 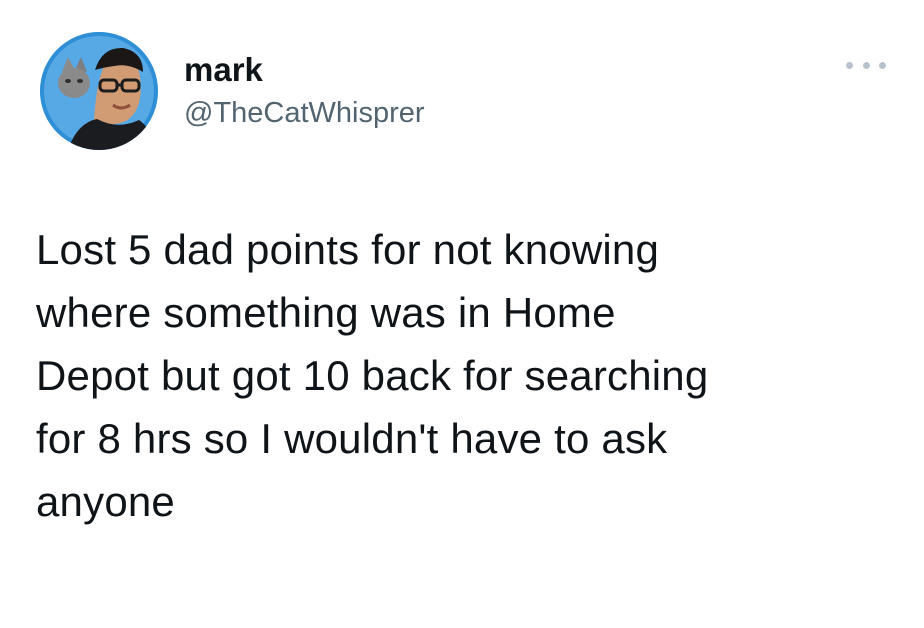 I want to click on author-handle: @TheCatWhisprer, so click(x=304, y=113).